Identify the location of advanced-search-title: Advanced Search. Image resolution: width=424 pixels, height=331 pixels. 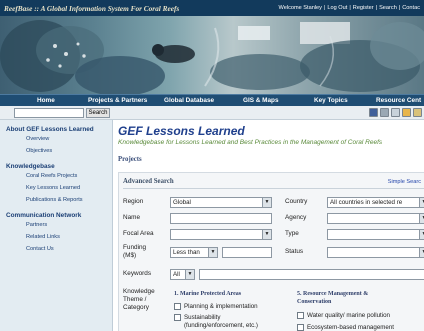
(148, 181).